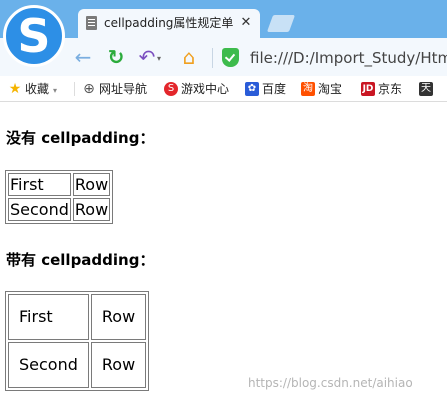 The height and width of the screenshot is (407, 447). What do you see at coordinates (161, 58) in the screenshot?
I see `undo-dropdown-icon: ▾` at bounding box center [161, 58].